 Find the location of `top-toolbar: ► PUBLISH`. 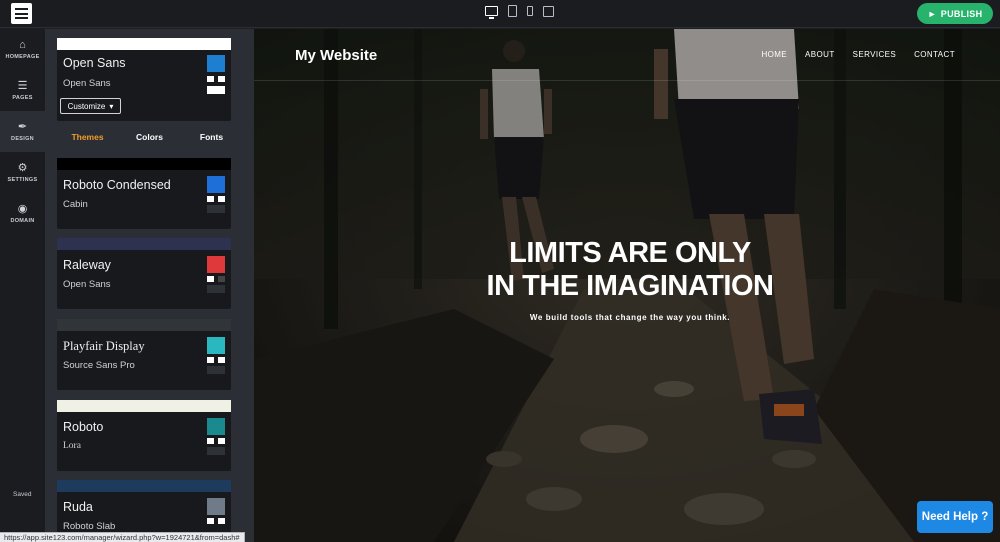

top-toolbar: ► PUBLISH is located at coordinates (500, 14).